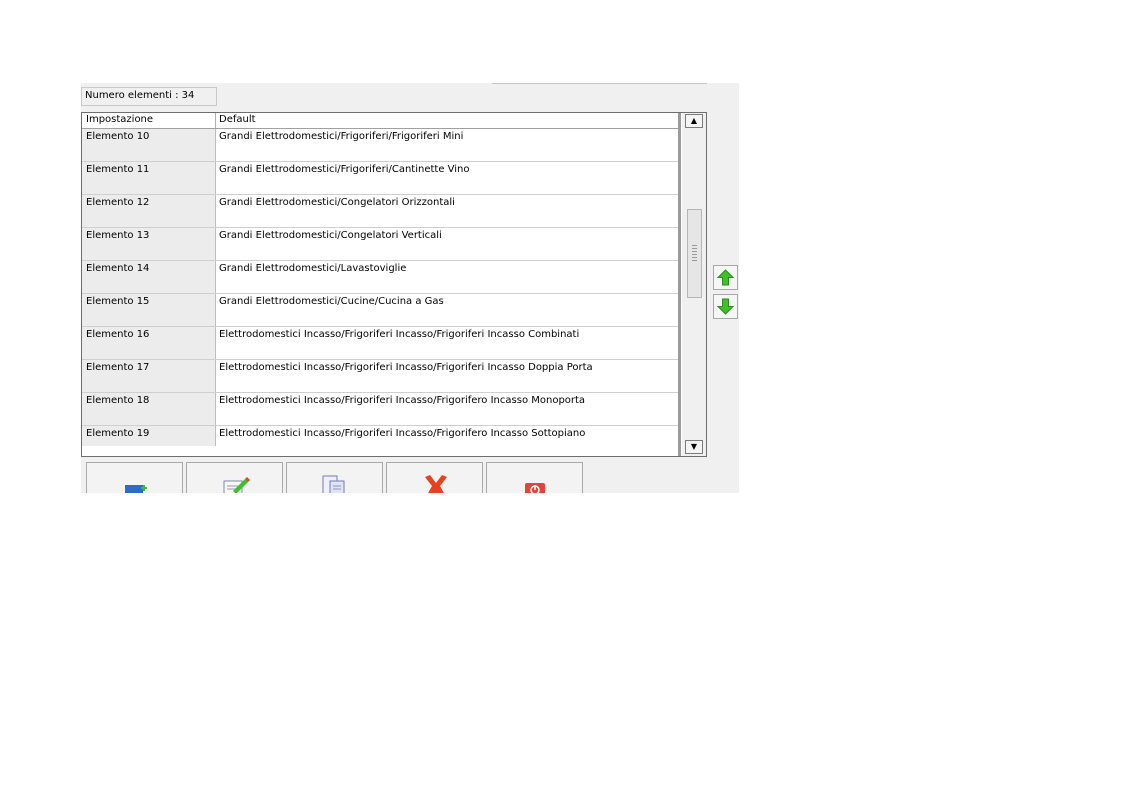 The width and height of the screenshot is (1122, 793). What do you see at coordinates (333, 484) in the screenshot?
I see `copy-document-icon` at bounding box center [333, 484].